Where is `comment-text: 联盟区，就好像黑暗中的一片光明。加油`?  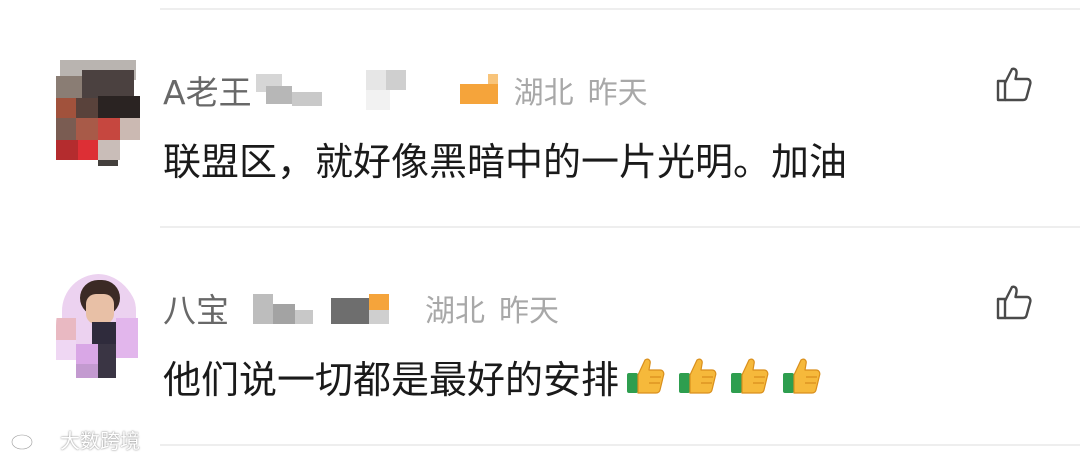 comment-text: 联盟区，就好像黑暗中的一片光明。加油 is located at coordinates (505, 158).